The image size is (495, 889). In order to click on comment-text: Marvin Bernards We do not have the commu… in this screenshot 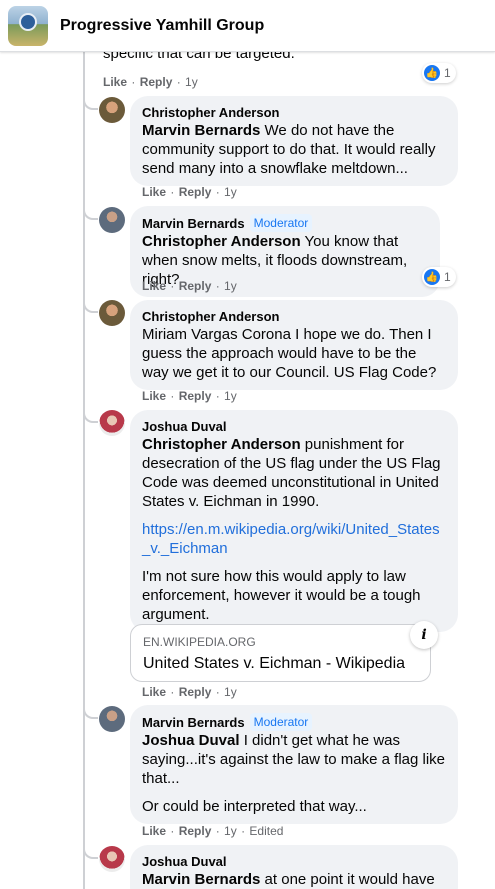, I will do `click(289, 149)`.